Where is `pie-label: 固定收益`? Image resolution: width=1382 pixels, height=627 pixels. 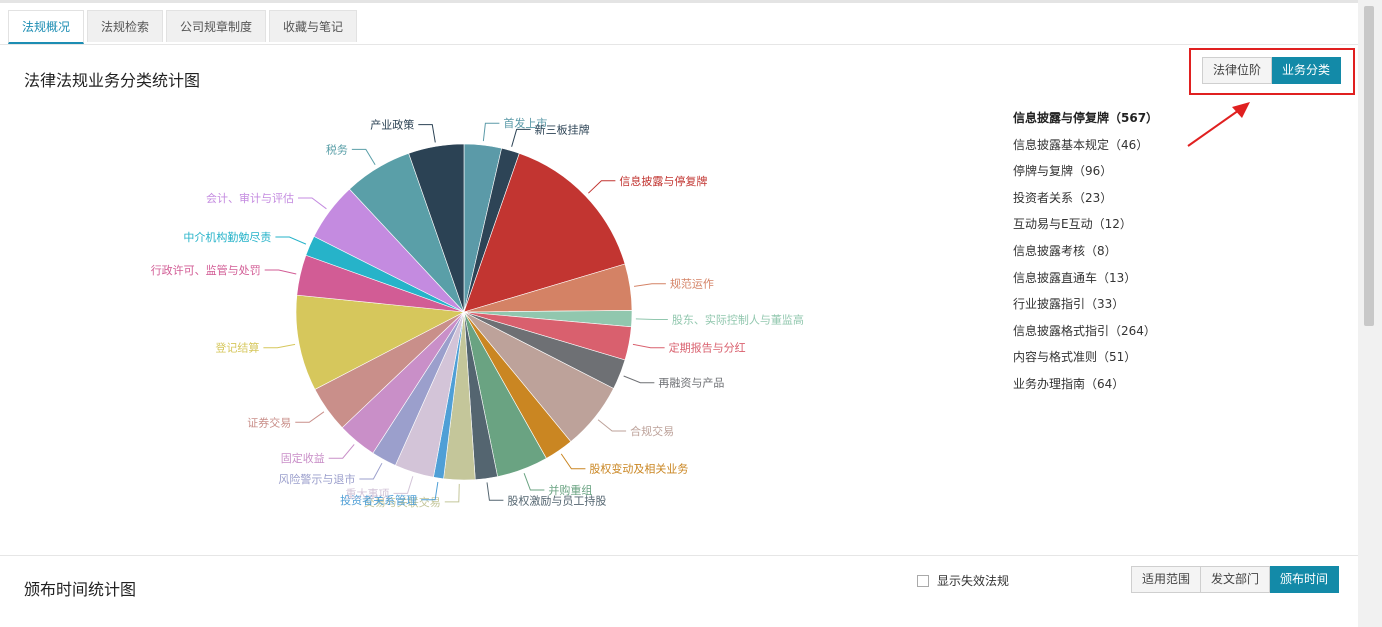
pie-label: 固定收益 is located at coordinates (303, 458).